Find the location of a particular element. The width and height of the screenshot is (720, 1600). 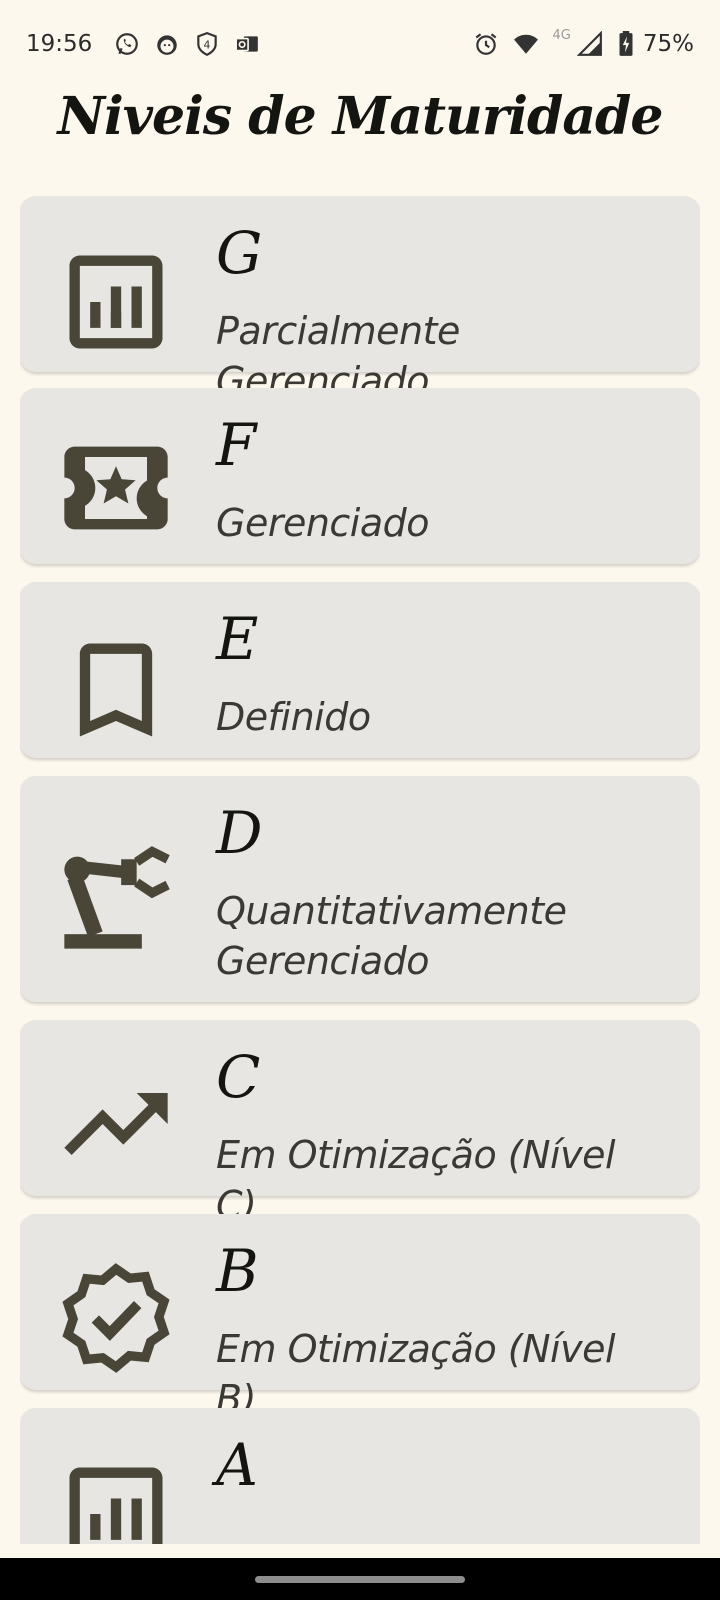

page-title: Niveis de Maturidade is located at coordinates (360, 116).